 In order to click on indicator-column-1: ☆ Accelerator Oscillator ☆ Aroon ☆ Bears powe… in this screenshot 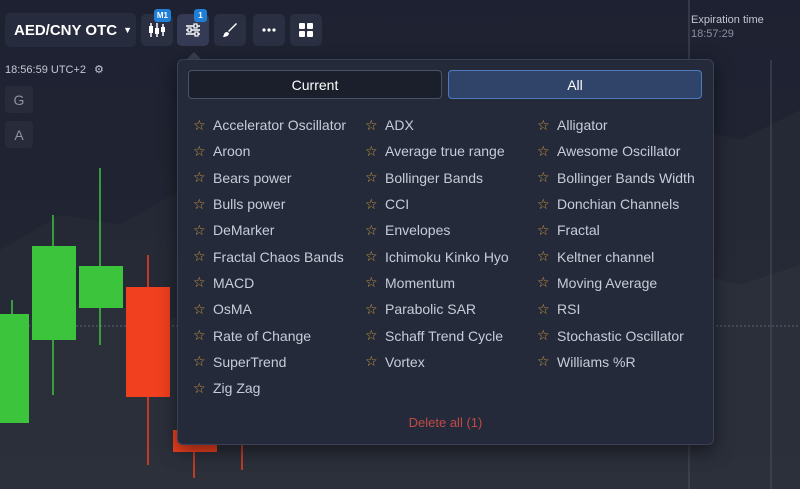, I will do `click(269, 256)`.